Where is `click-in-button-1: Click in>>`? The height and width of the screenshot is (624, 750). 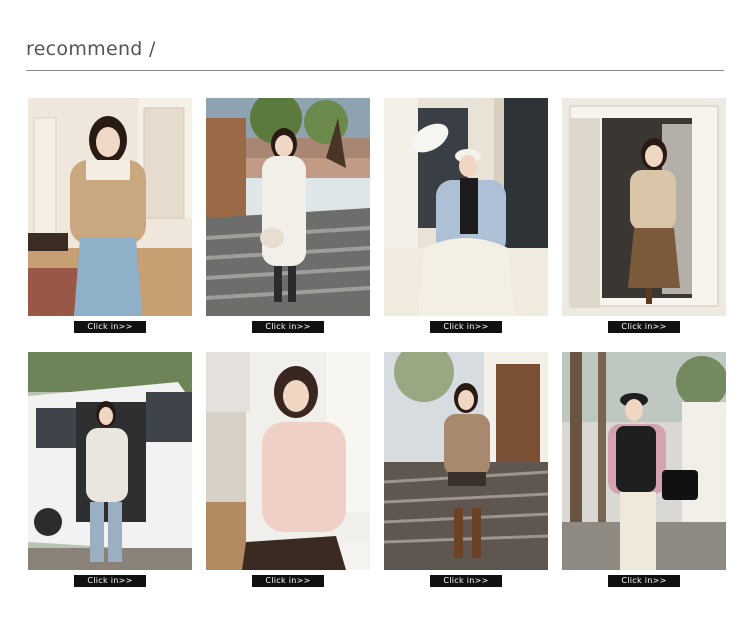
click-in-button-1: Click in>> is located at coordinates (110, 327).